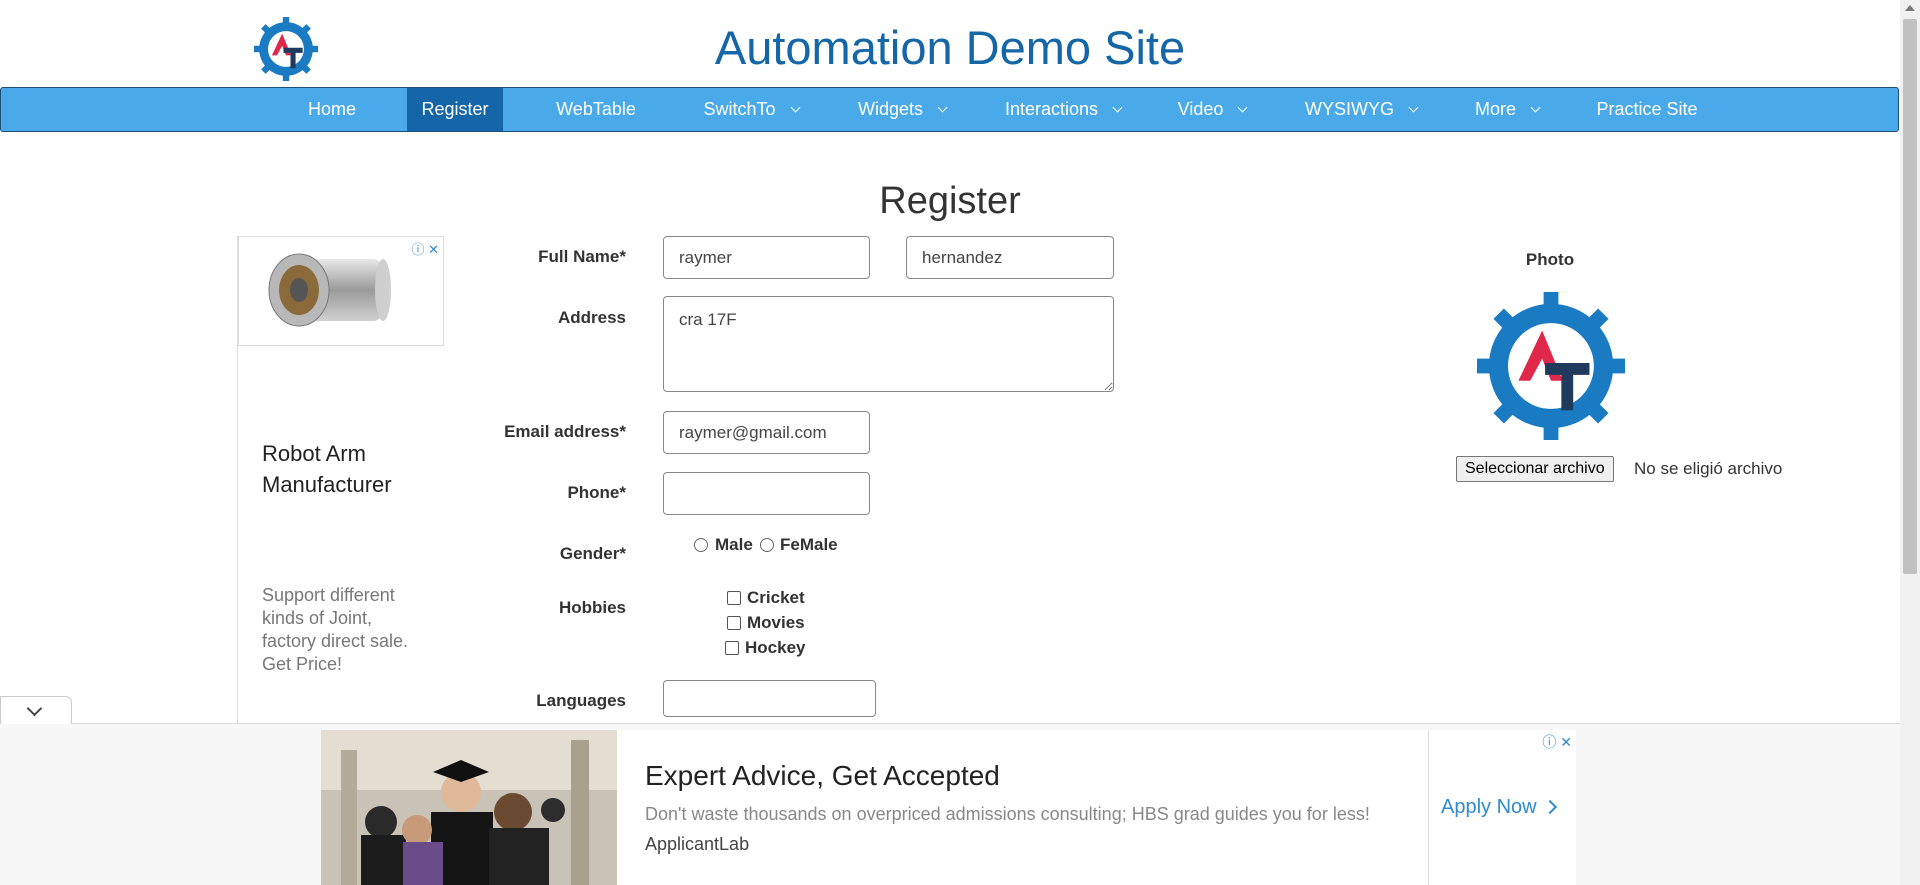 The width and height of the screenshot is (1920, 885). Describe the element at coordinates (1557, 742) in the screenshot. I see `ad-close-icon: ⓘ ✕` at that location.